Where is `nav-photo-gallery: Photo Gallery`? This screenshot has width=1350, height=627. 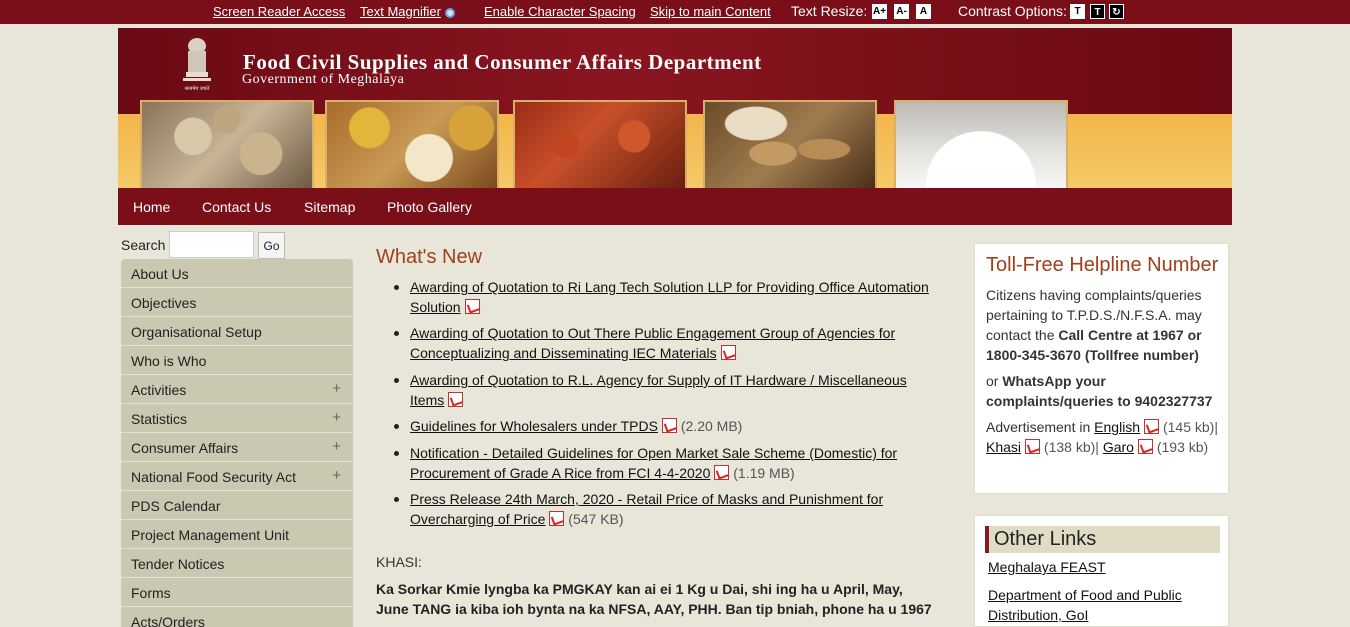 nav-photo-gallery: Photo Gallery is located at coordinates (429, 207).